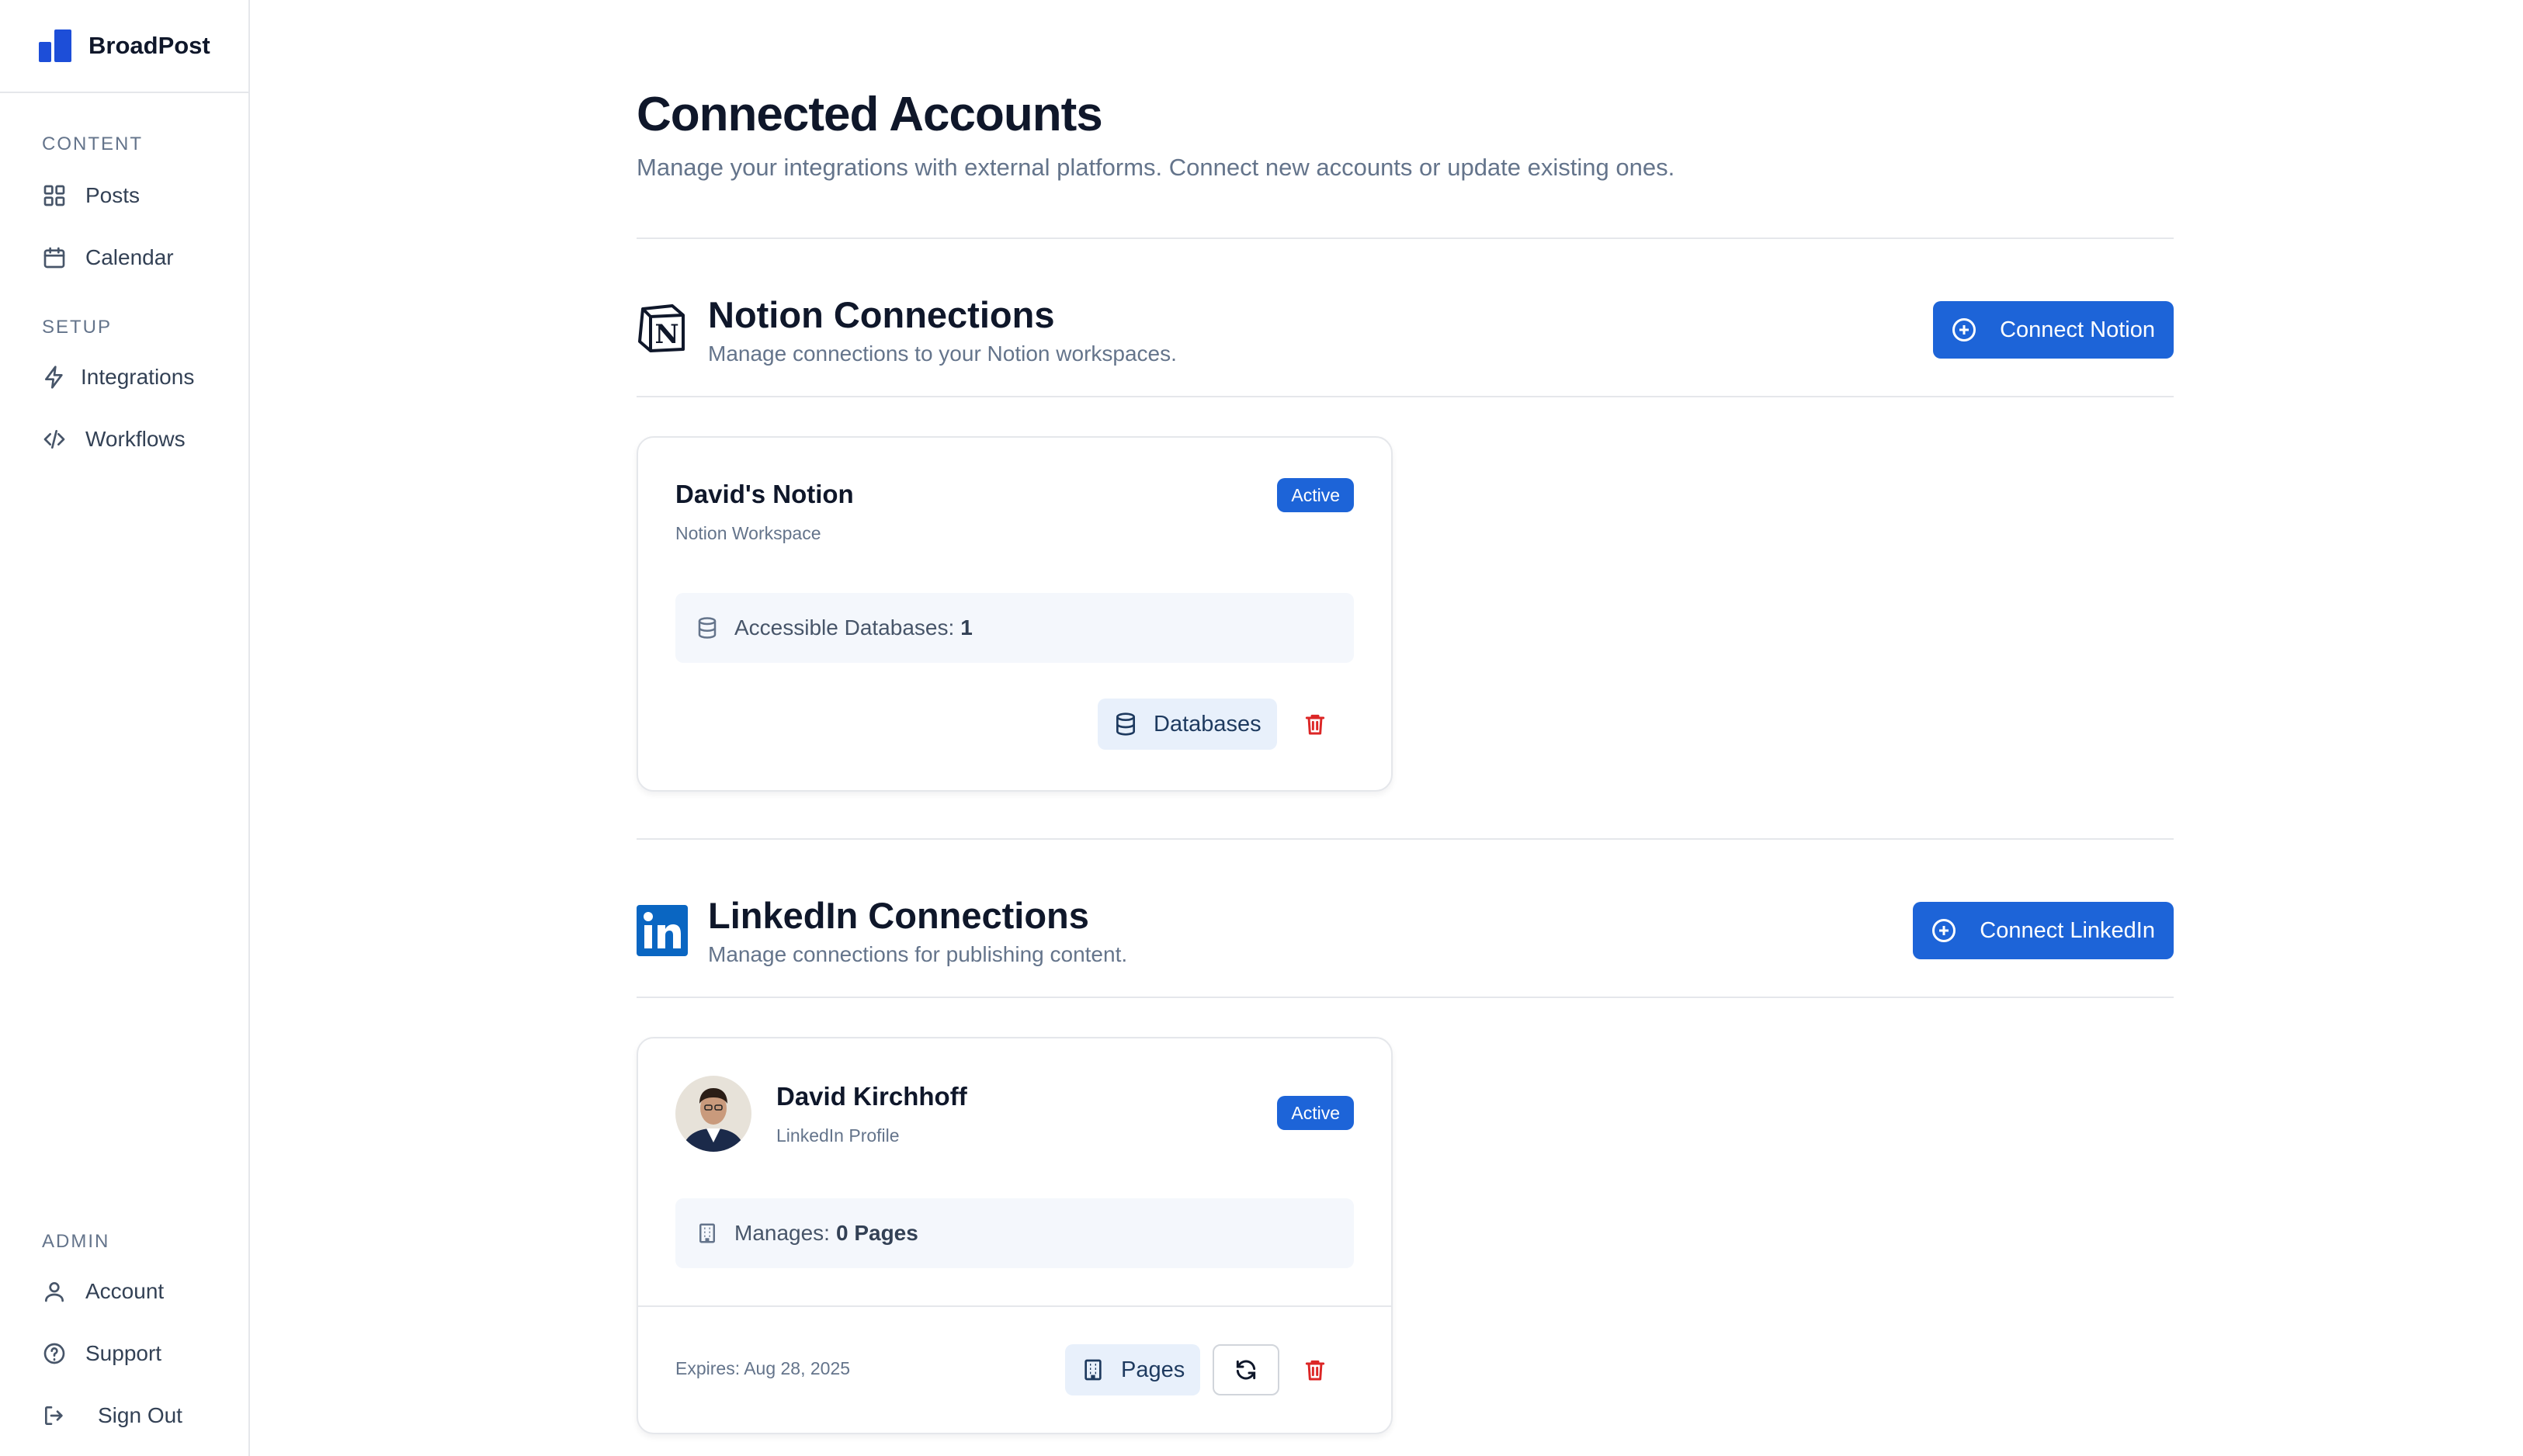 This screenshot has height=1456, width=2523. I want to click on bolt-icon, so click(54, 377).